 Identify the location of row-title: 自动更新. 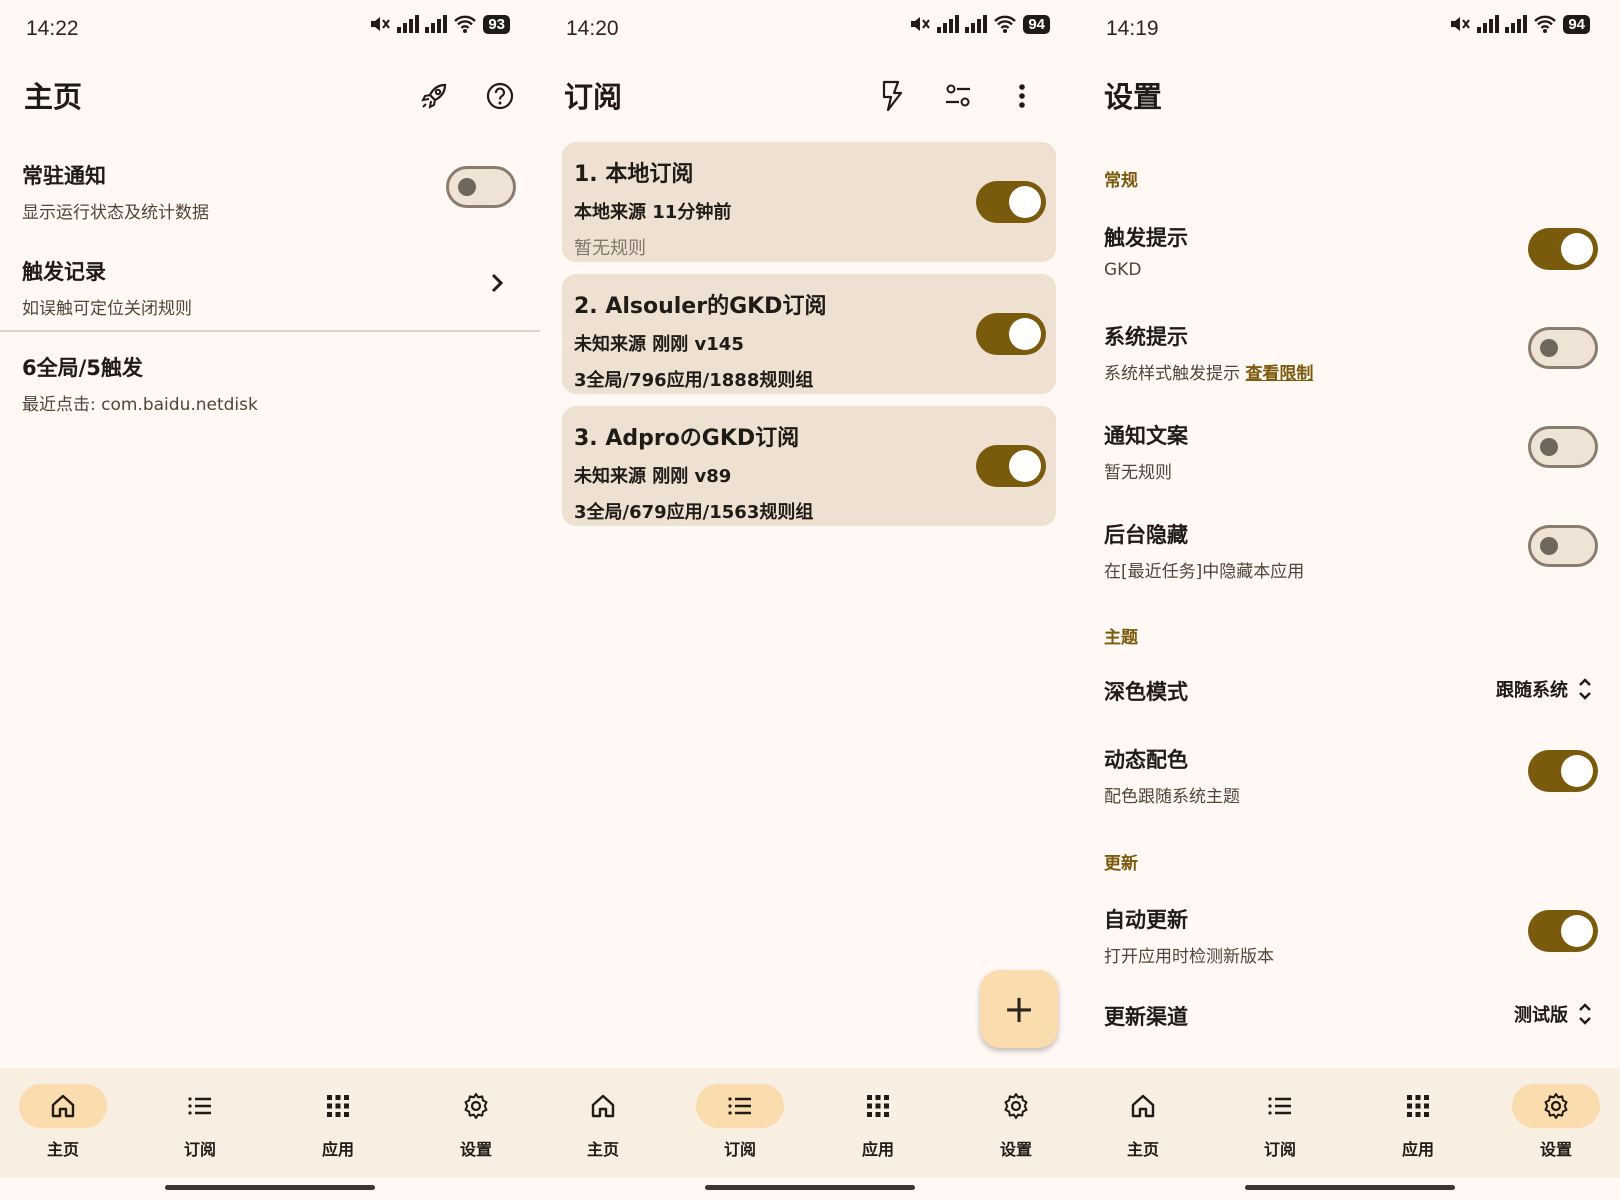
(1146, 920).